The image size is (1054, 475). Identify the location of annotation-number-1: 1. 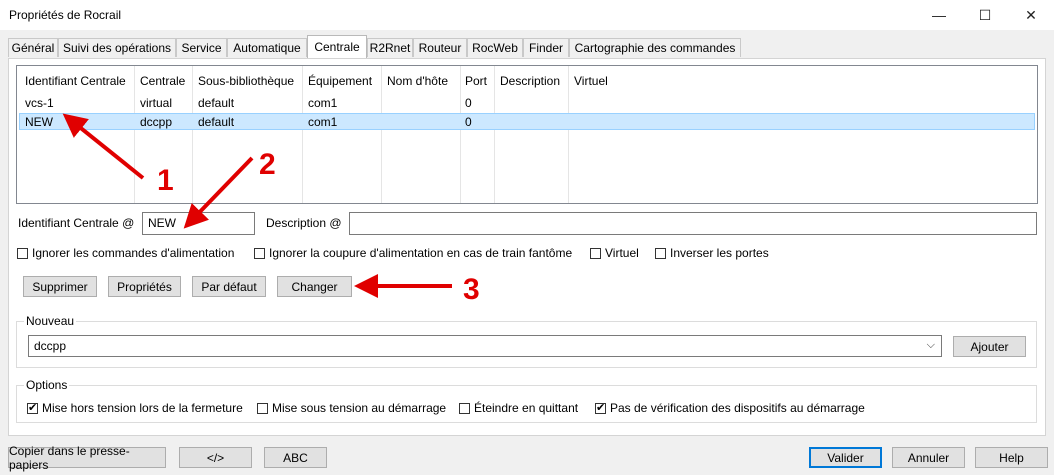
(165, 180).